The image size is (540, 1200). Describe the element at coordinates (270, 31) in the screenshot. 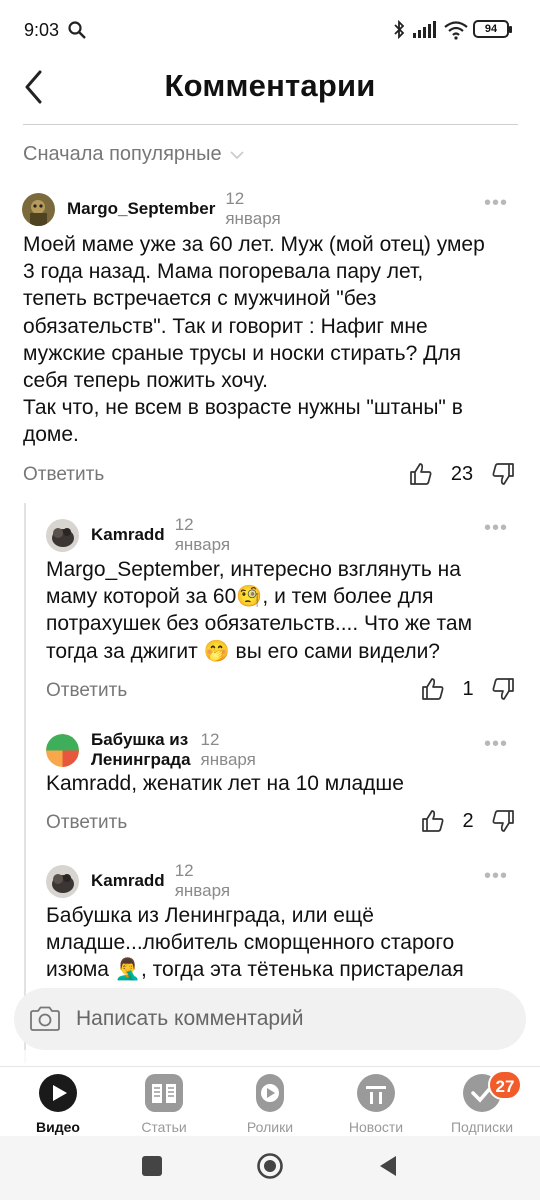

I see `status-bar: 9:03 94` at that location.